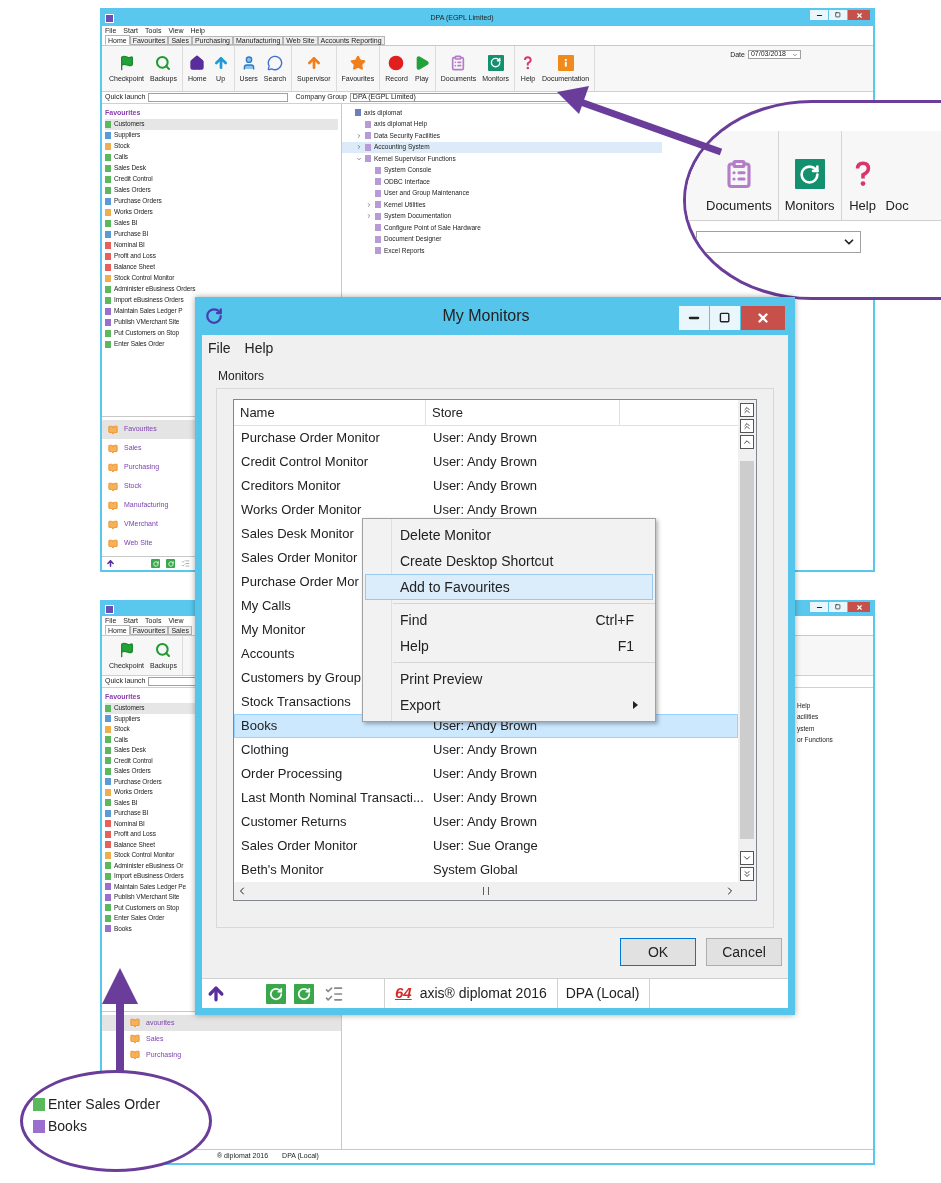 Image resolution: width=941 pixels, height=1183 pixels. What do you see at coordinates (259, 726) in the screenshot?
I see `table-cell: Books` at bounding box center [259, 726].